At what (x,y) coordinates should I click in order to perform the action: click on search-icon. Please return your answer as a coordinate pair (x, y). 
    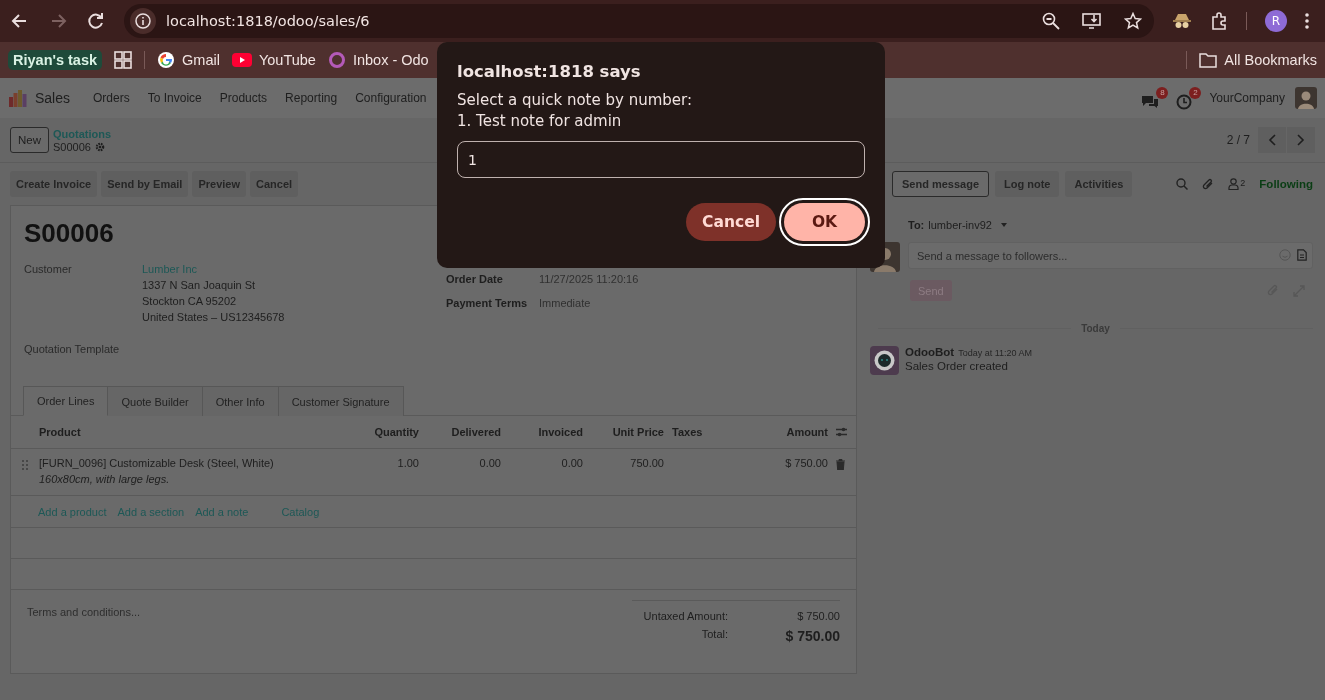
    Looking at the image, I should click on (1182, 184).